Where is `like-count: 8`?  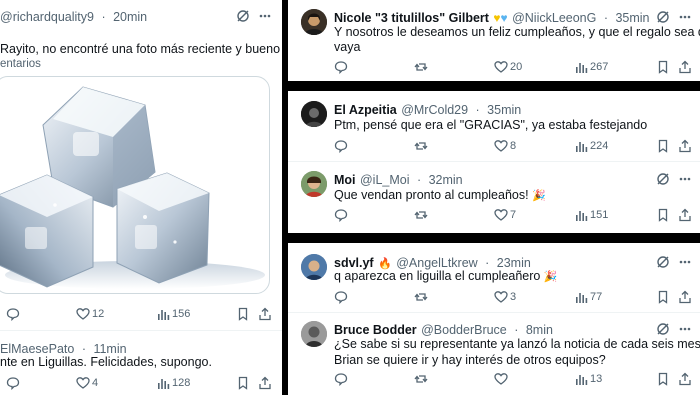
like-count: 8 is located at coordinates (513, 146).